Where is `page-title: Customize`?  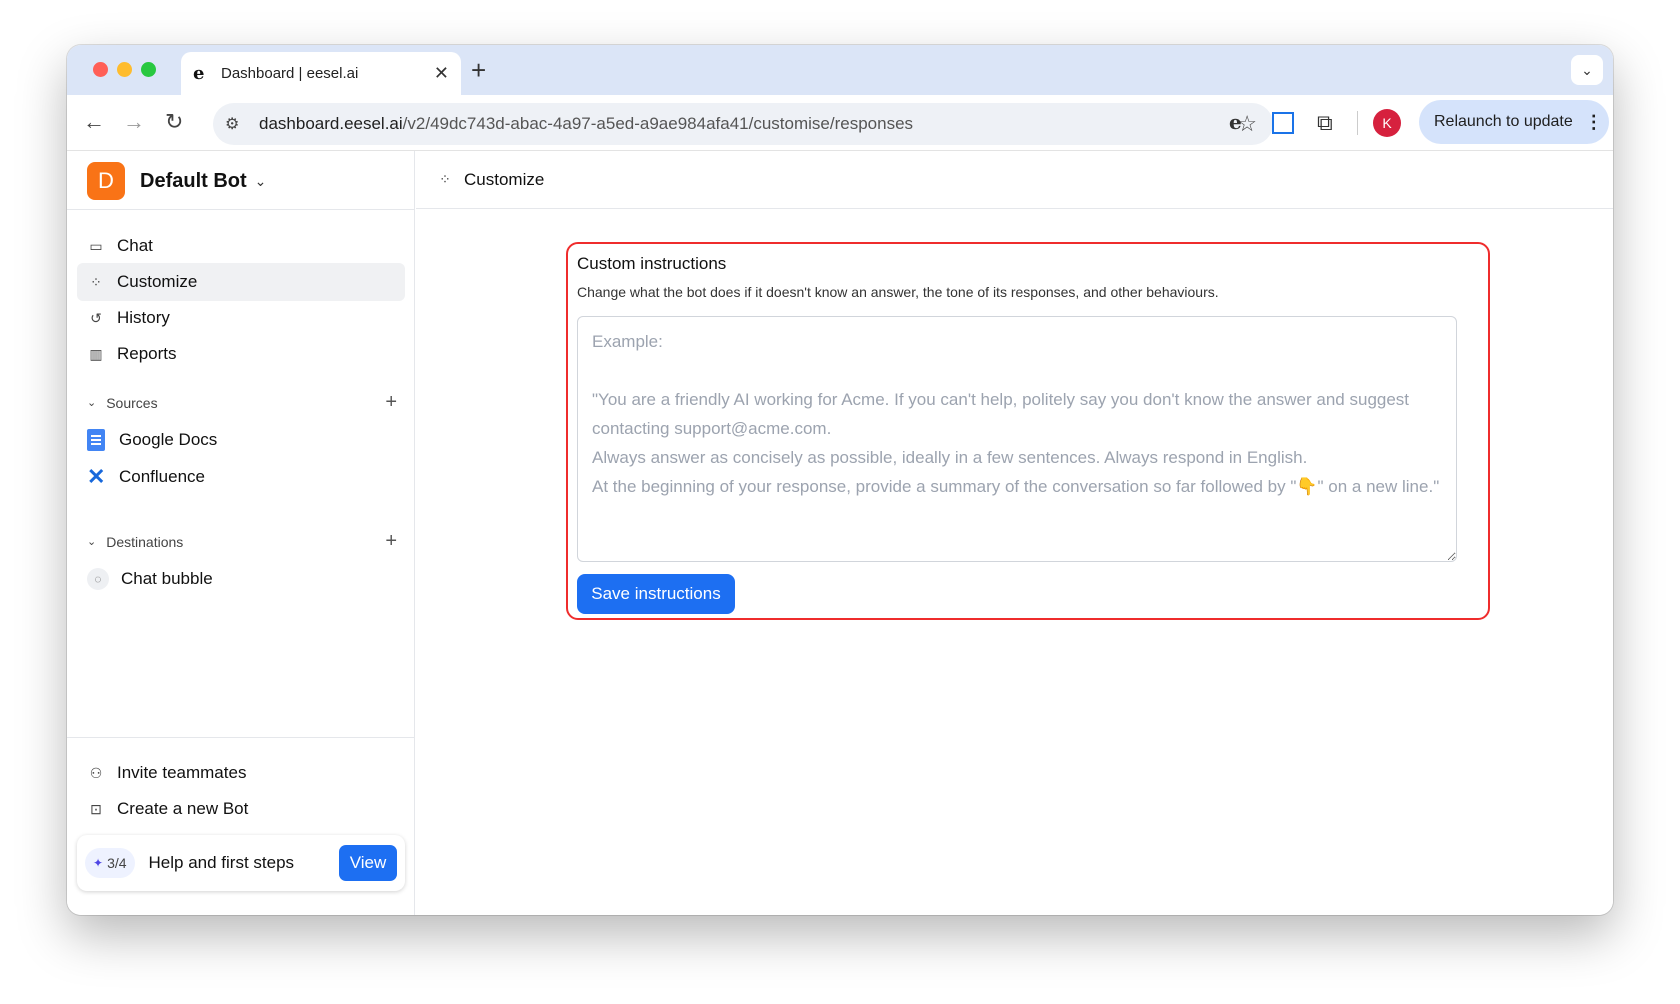
page-title: Customize is located at coordinates (504, 179).